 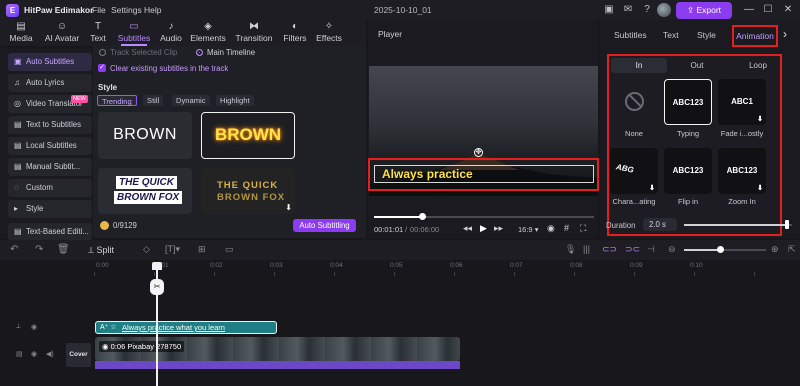 I want to click on magnet-icon: ⊂⊃, so click(x=609, y=249).